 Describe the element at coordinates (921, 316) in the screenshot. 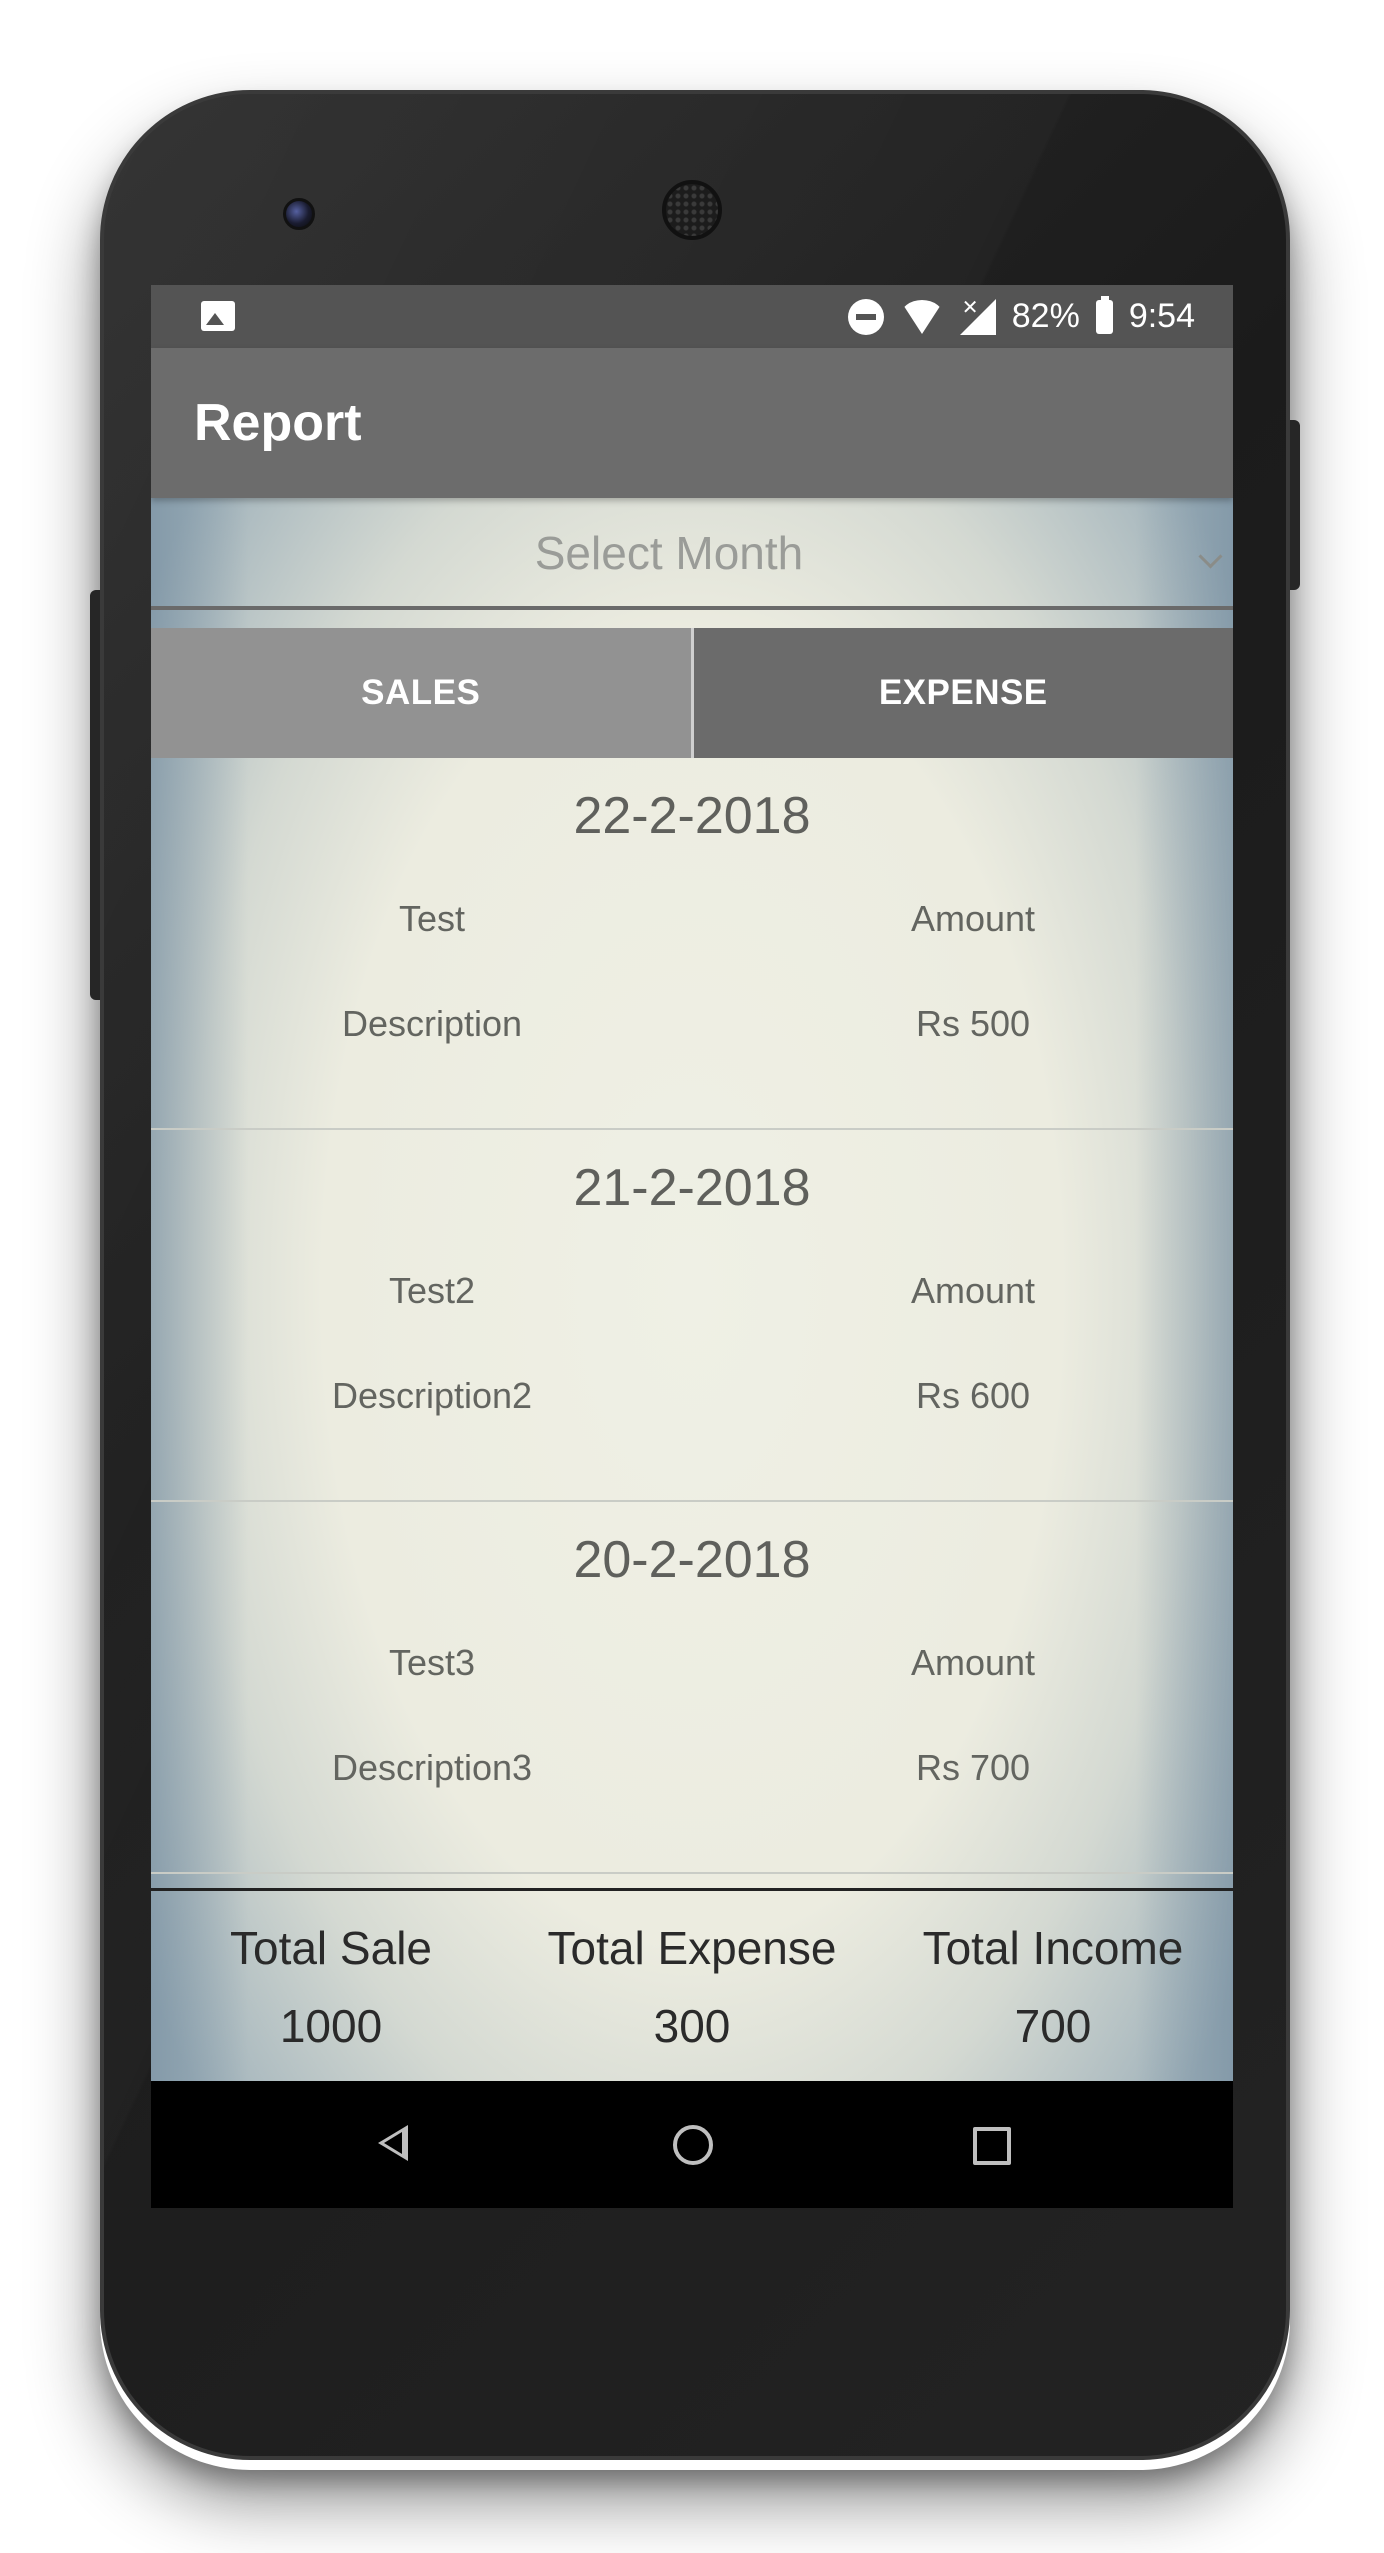

I see `wifi-icon` at that location.